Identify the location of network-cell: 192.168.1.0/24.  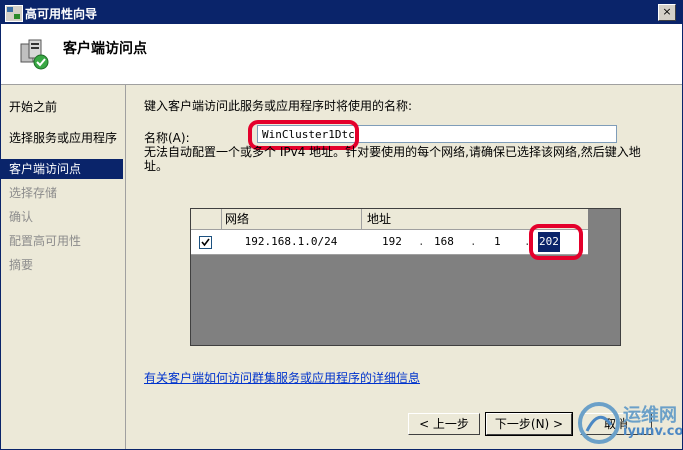
(291, 241).